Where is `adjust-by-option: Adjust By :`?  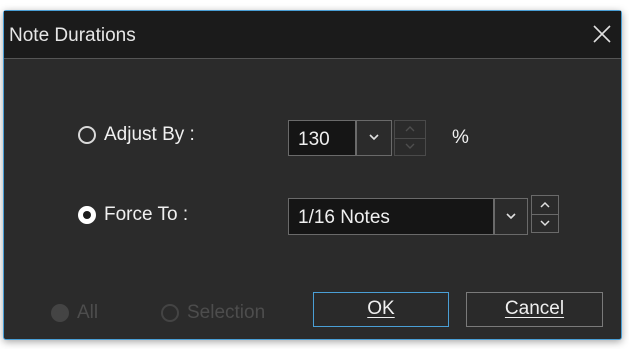 adjust-by-option: Adjust By : is located at coordinates (136, 135).